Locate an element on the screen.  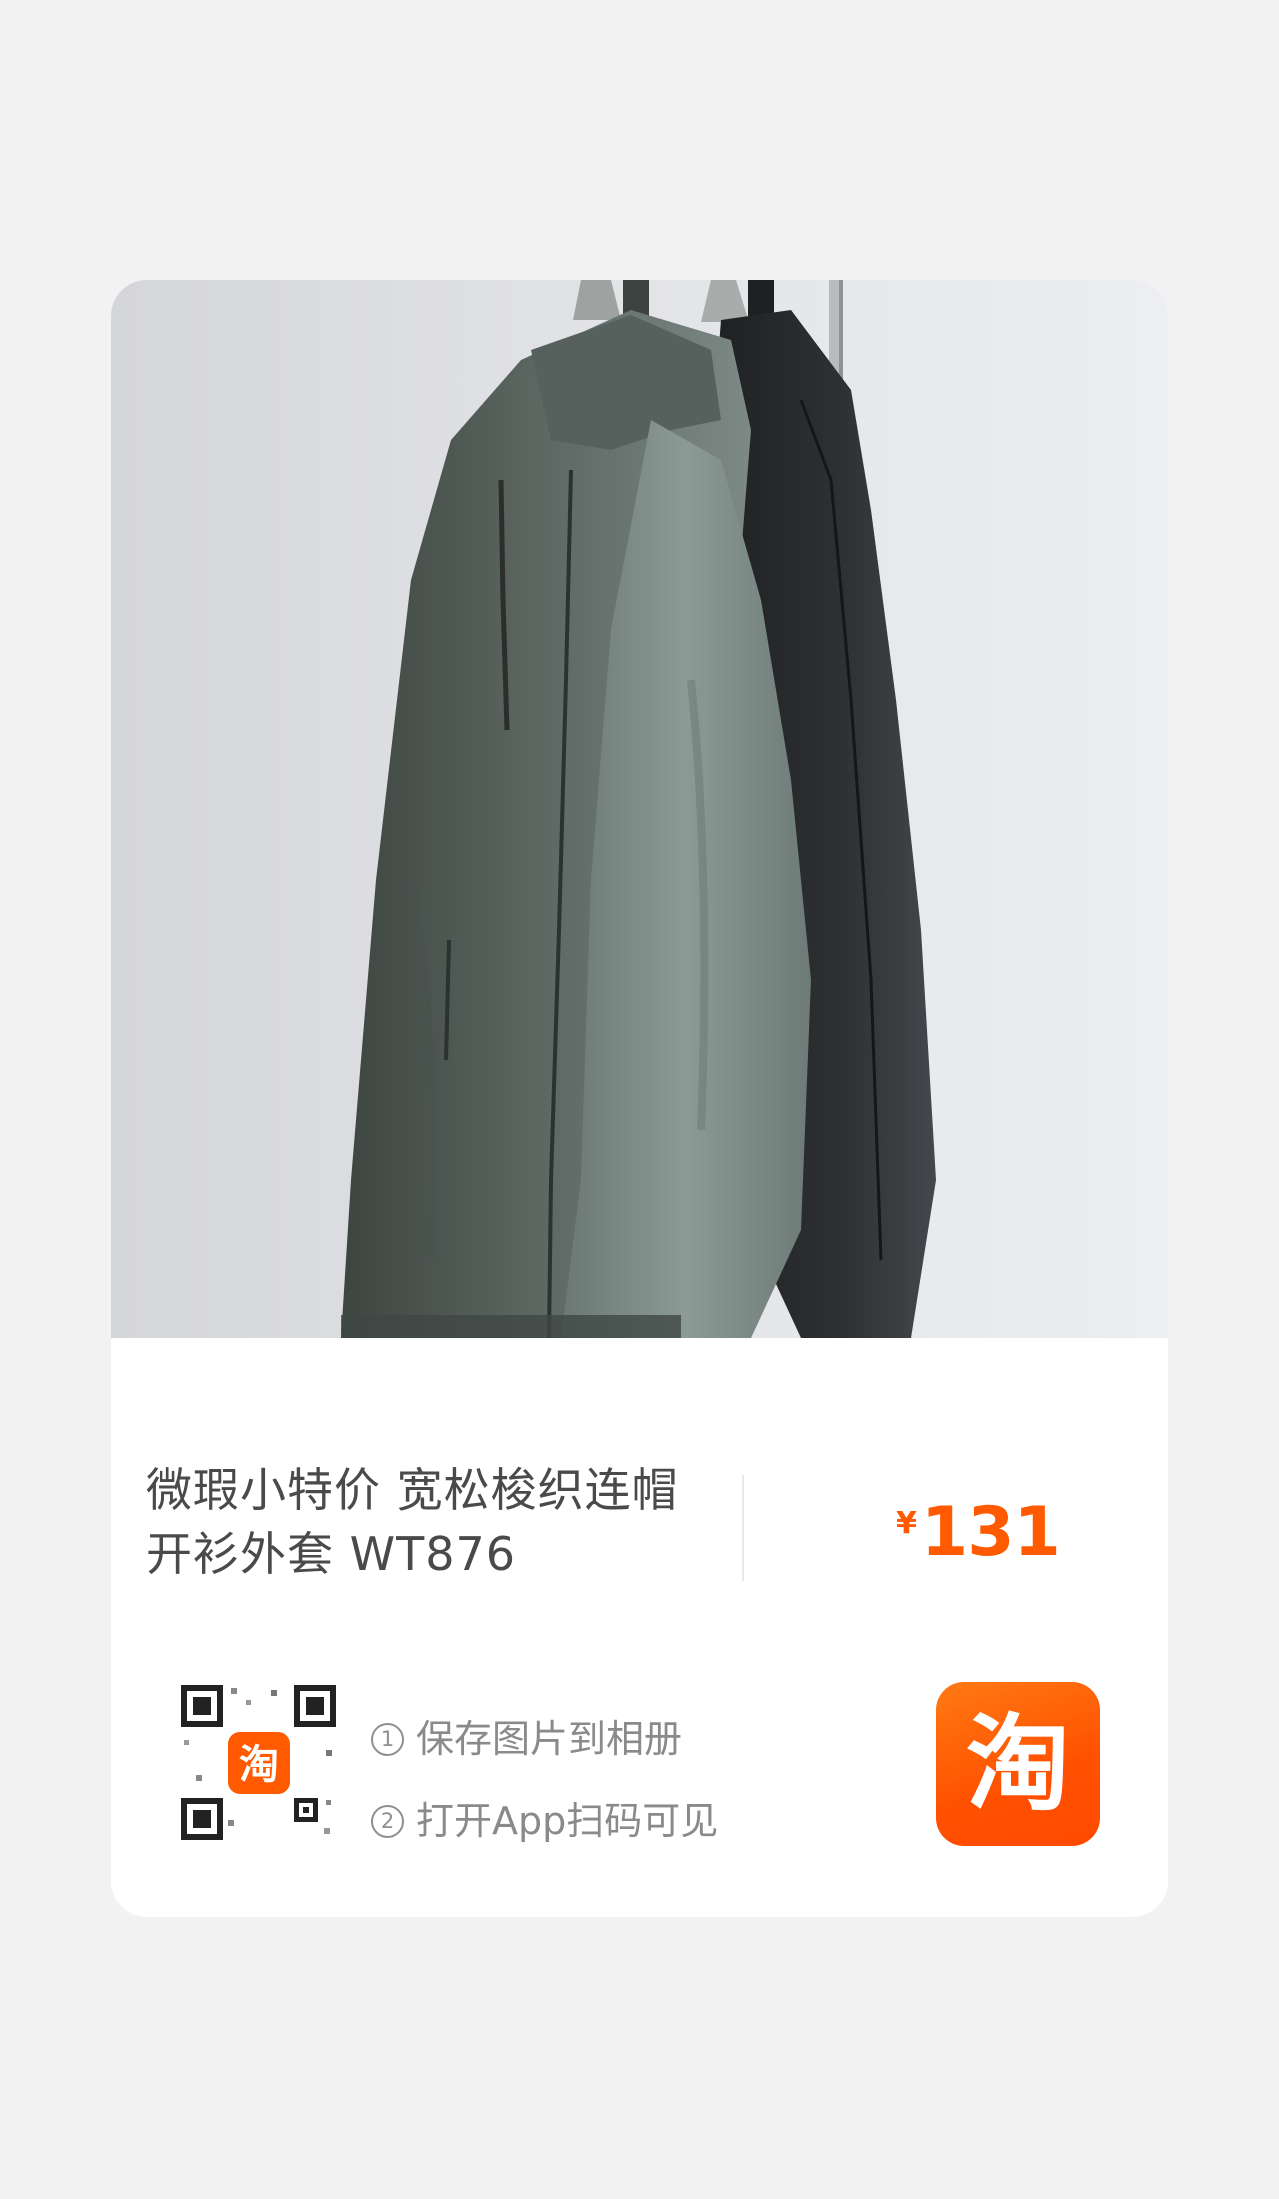
step-number-icon: 2 is located at coordinates (387, 1821).